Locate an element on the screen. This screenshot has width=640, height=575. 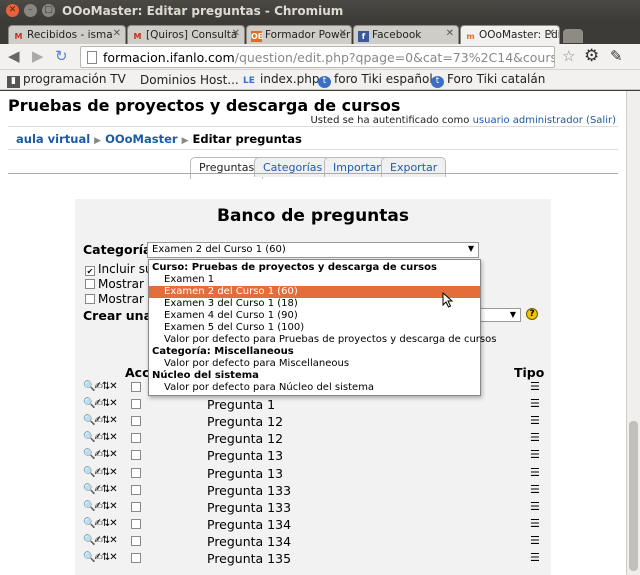
dropdown-option: Valor por defecto para Miscellaneous is located at coordinates (314, 364).